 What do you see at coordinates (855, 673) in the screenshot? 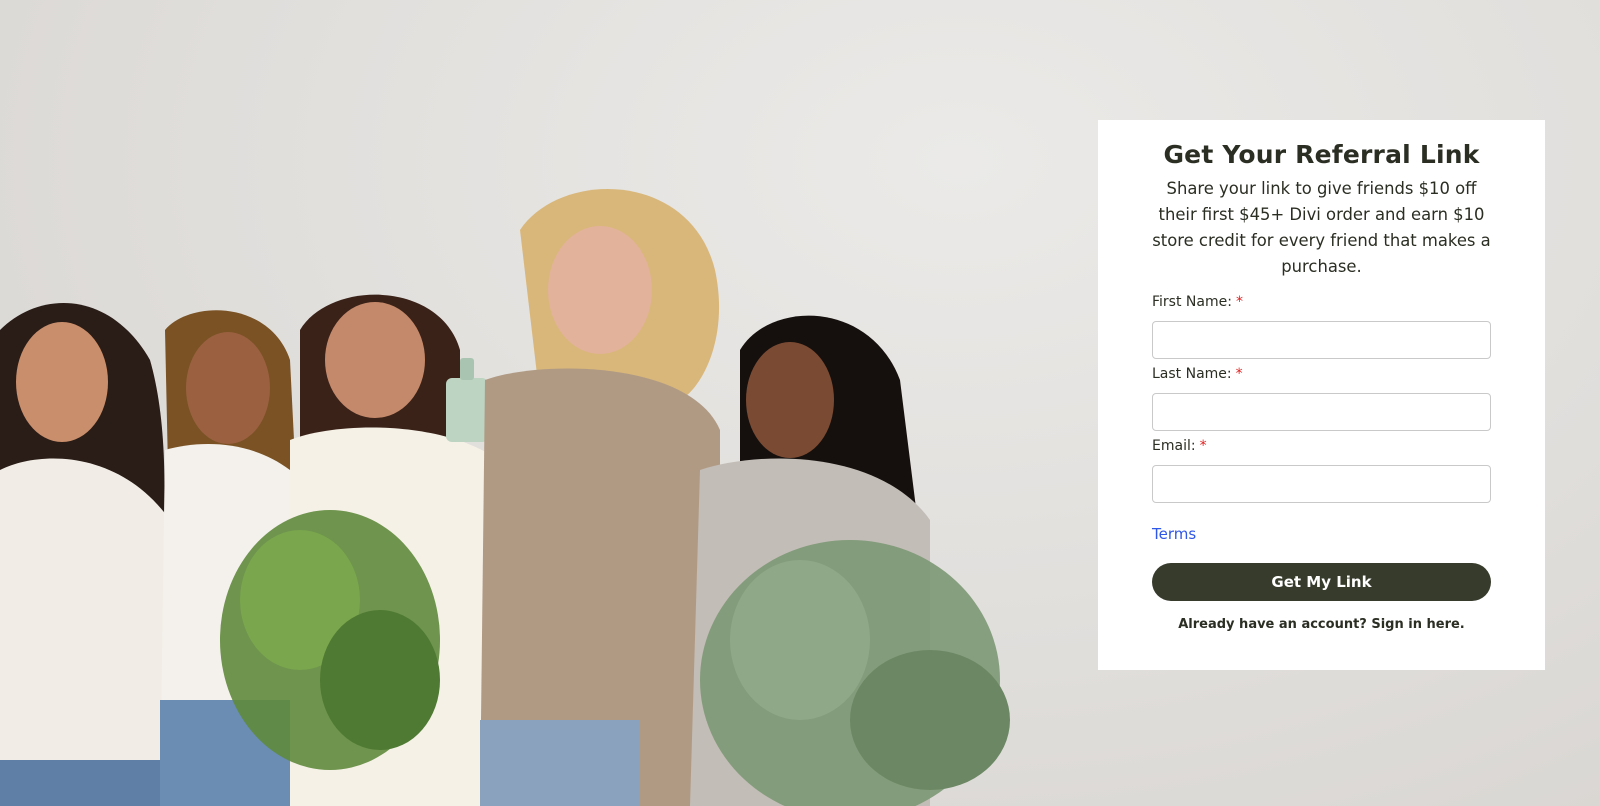
I see `greenery-right` at bounding box center [855, 673].